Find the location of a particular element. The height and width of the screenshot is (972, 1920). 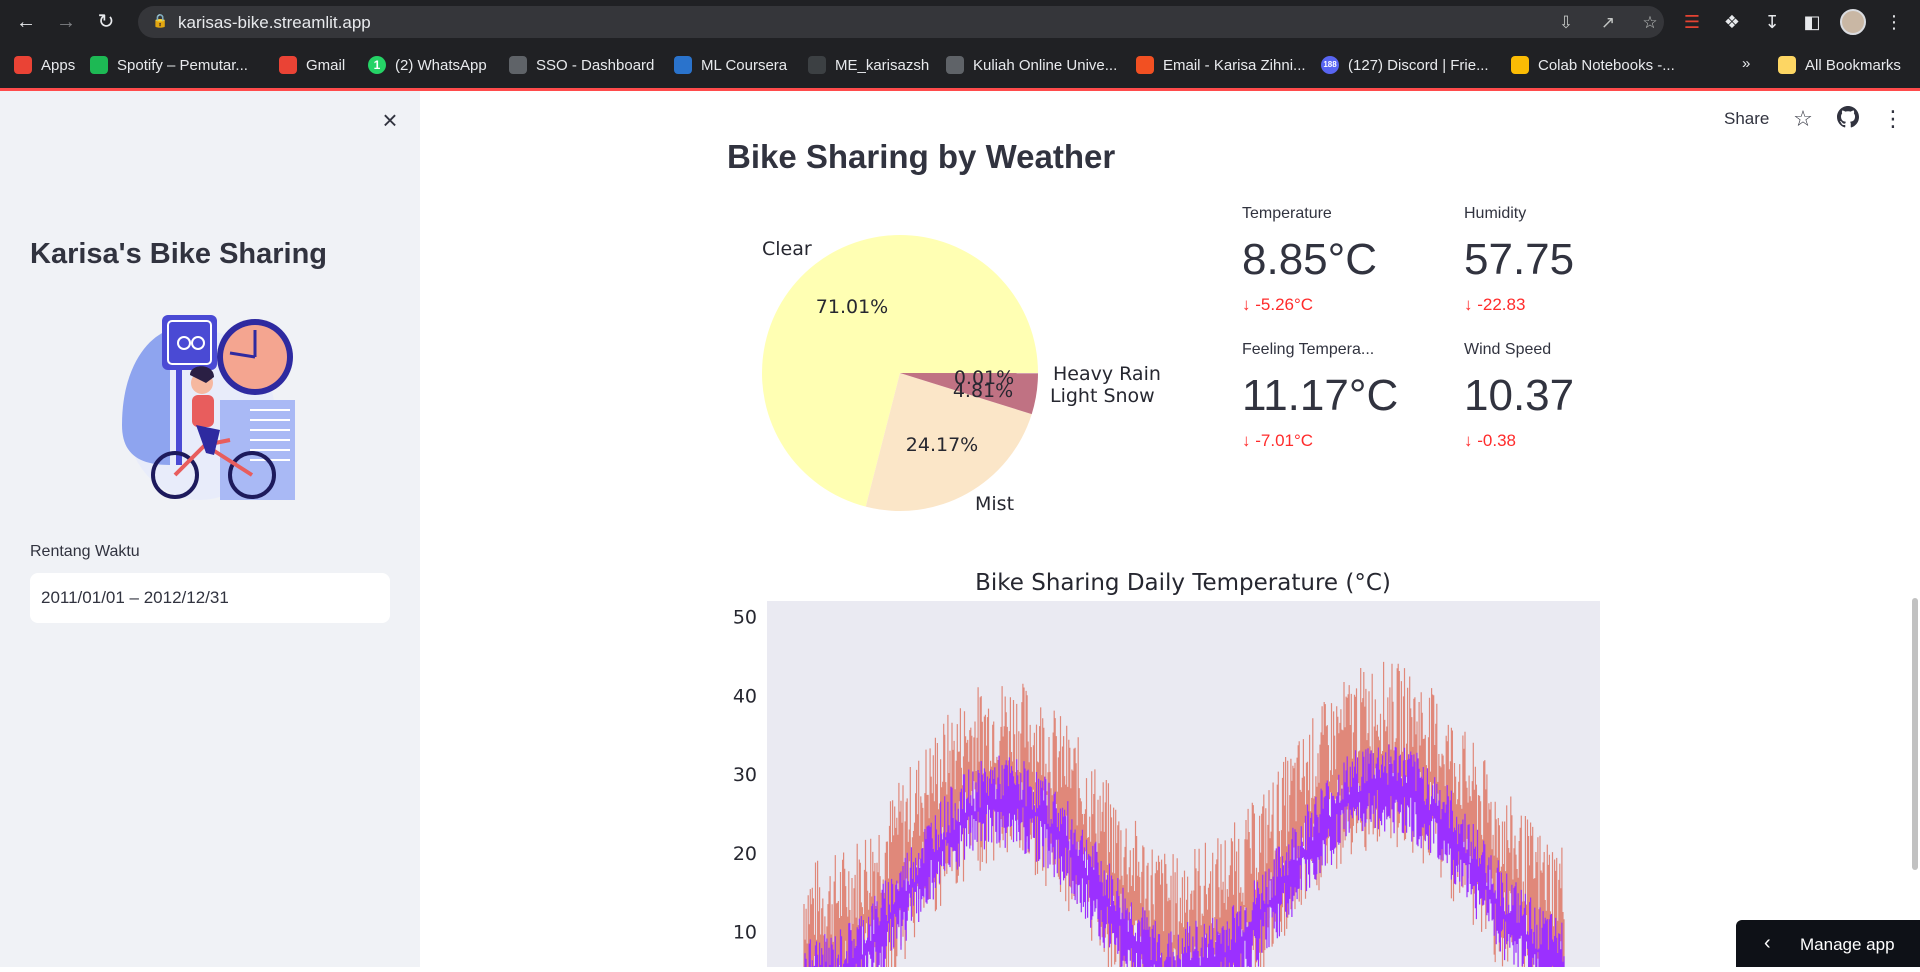

metric-value: 11.17°C is located at coordinates (1342, 396).